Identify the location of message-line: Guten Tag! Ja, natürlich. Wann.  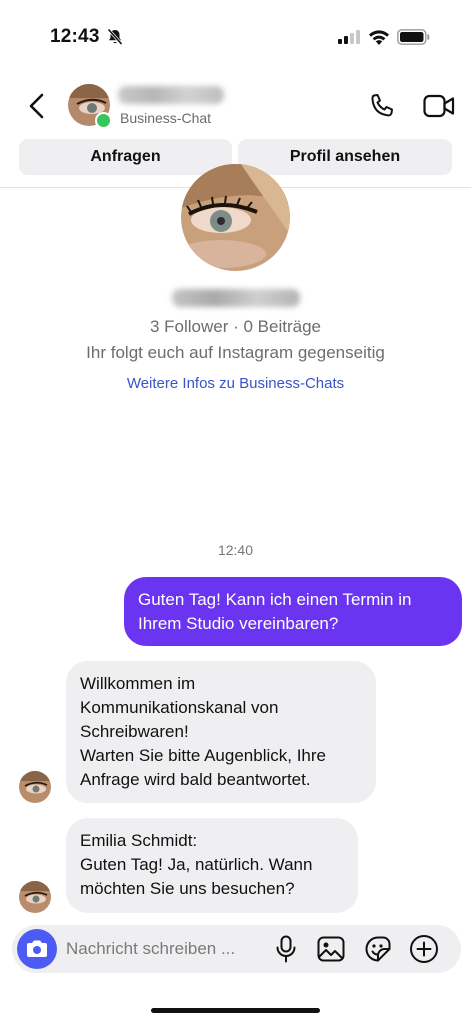
(196, 864).